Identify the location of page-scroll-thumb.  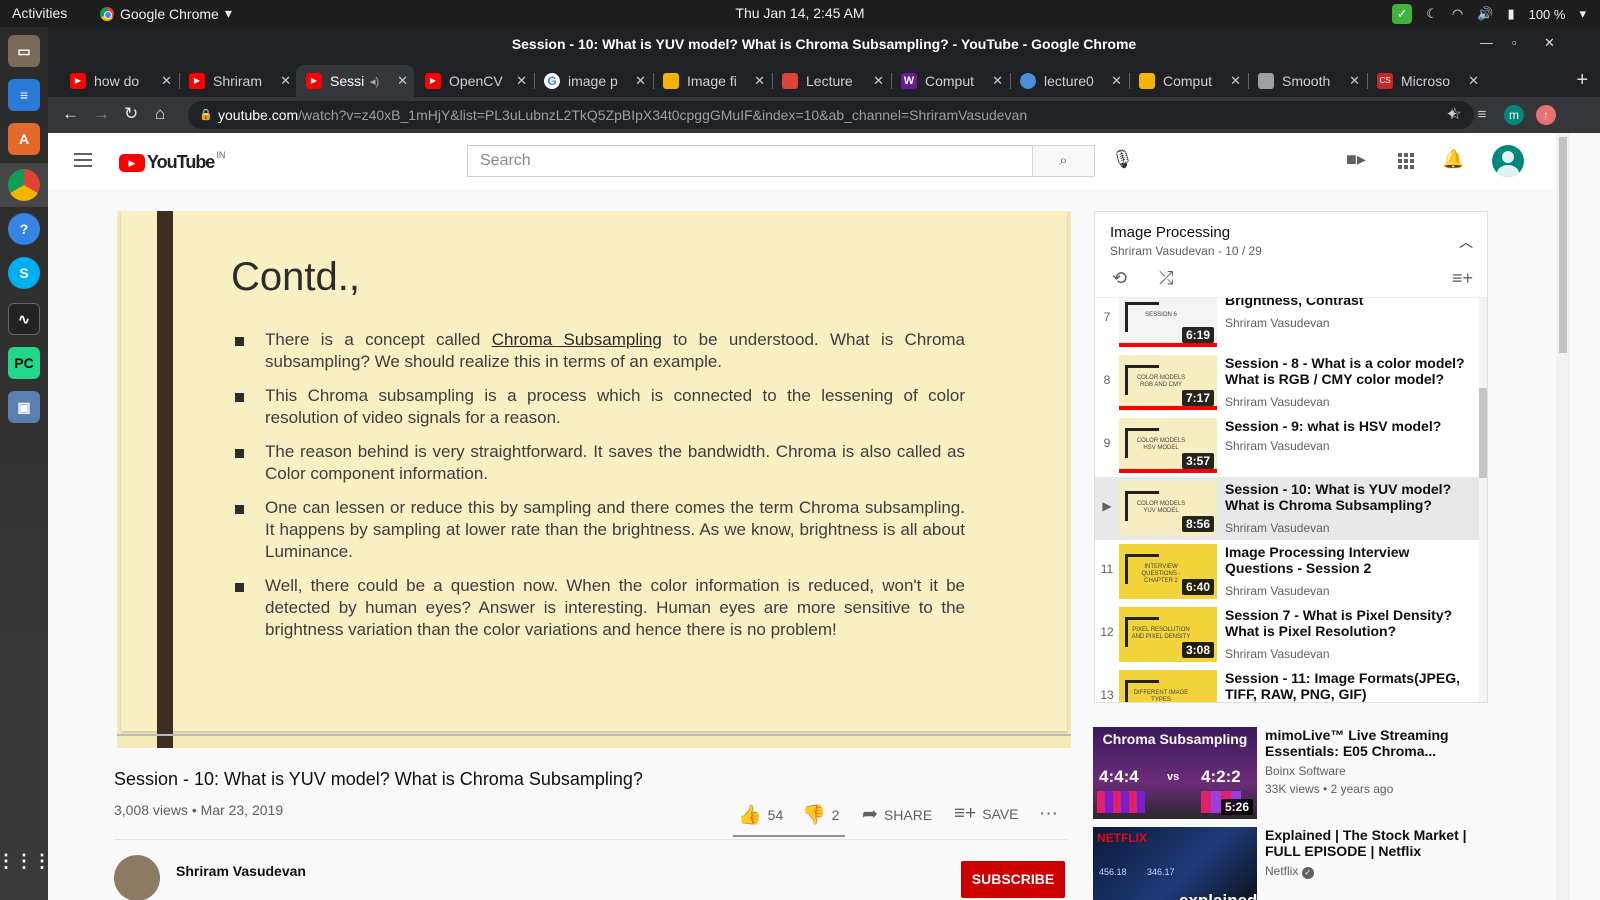
(1563, 245).